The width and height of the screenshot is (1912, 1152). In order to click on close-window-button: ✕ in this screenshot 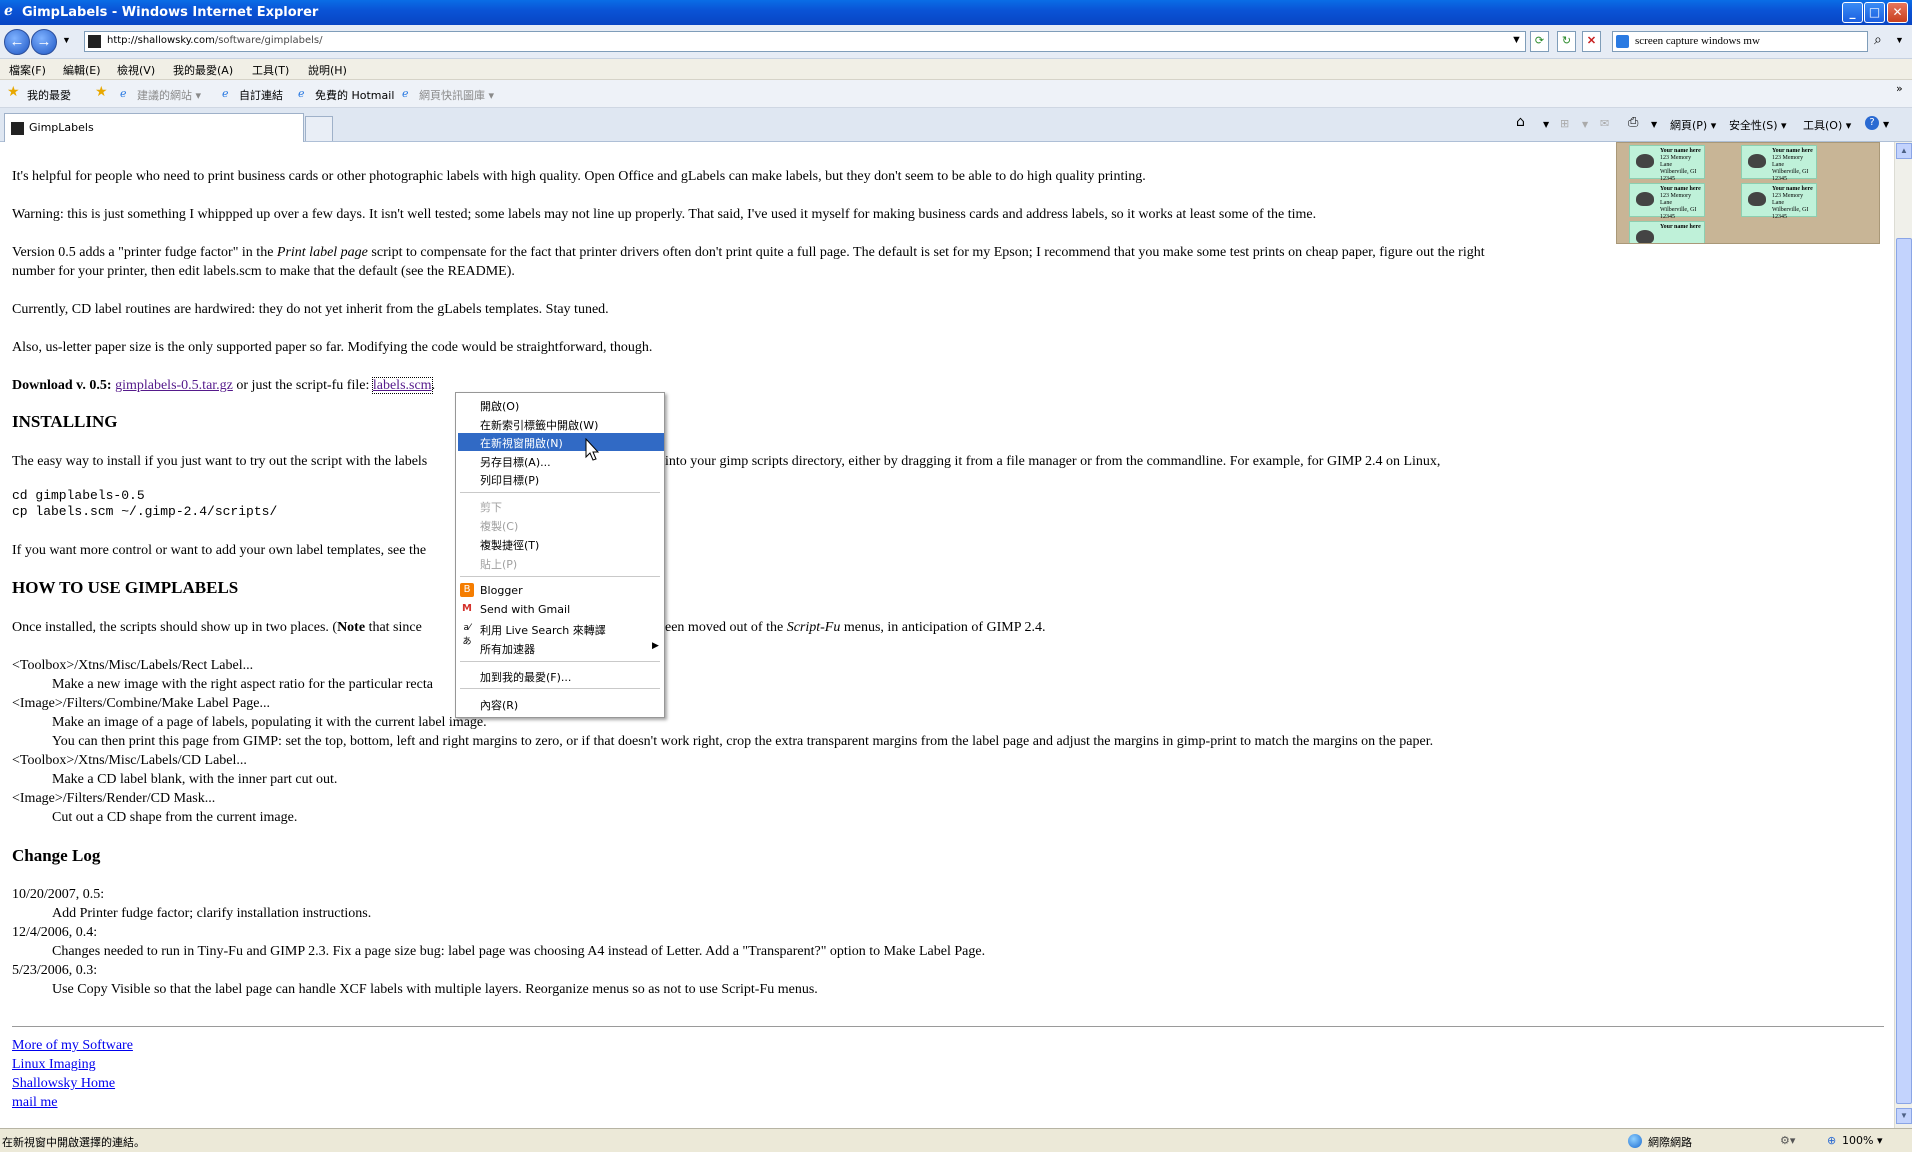, I will do `click(1897, 12)`.